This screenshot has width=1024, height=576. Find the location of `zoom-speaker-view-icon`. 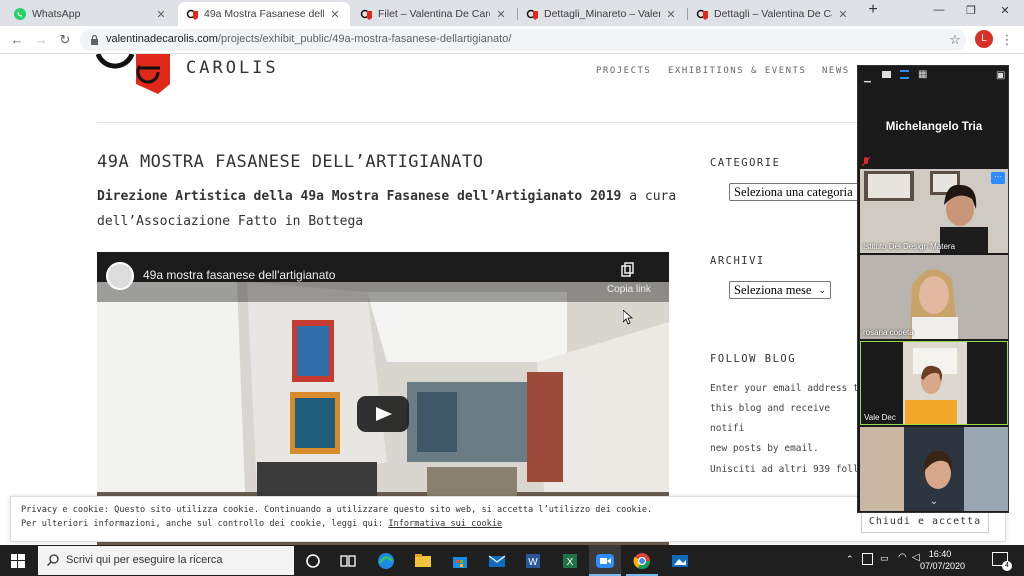

zoom-speaker-view-icon is located at coordinates (886, 74).